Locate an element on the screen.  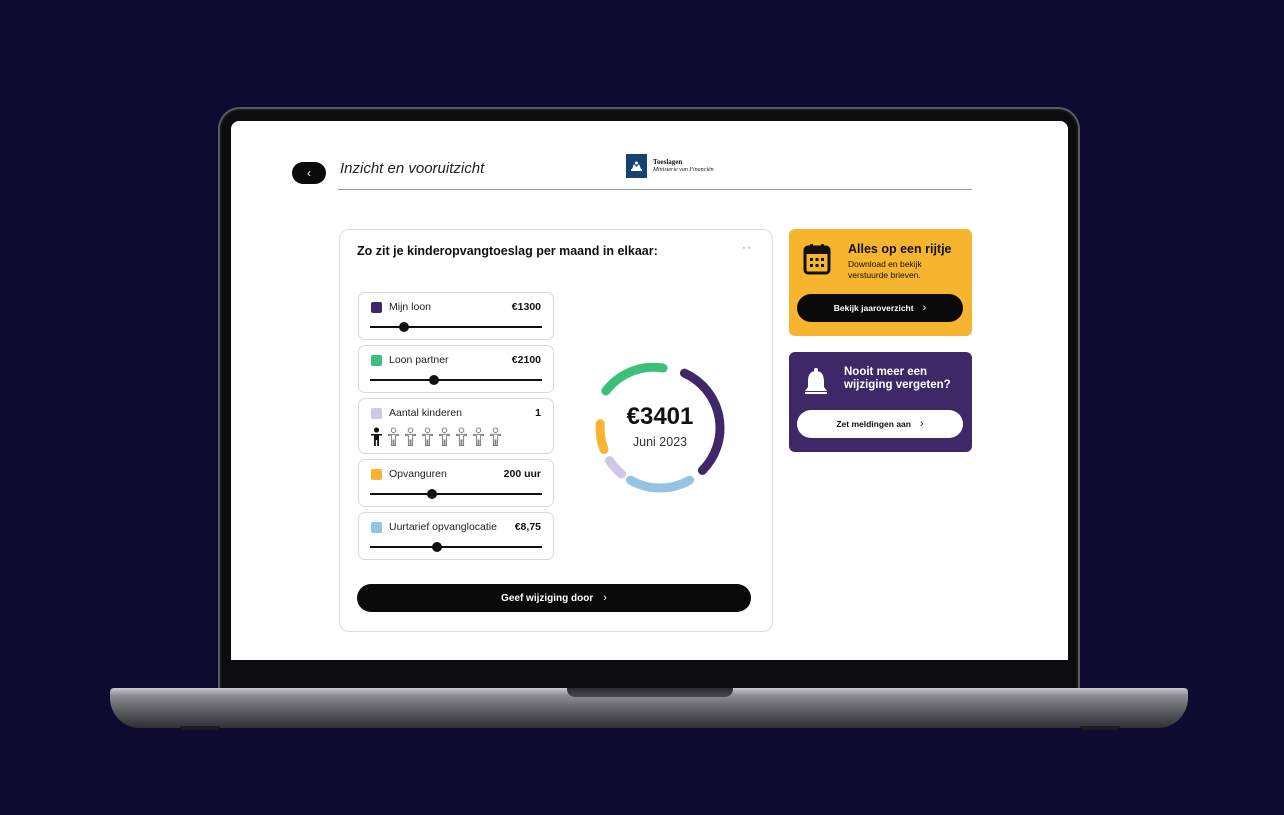
care-hours-slider is located at coordinates (456, 494).